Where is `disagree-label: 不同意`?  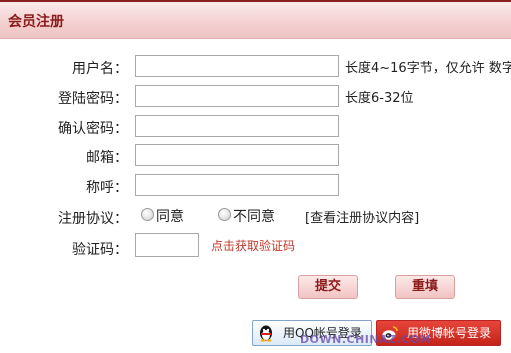 disagree-label: 不同意 is located at coordinates (254, 216).